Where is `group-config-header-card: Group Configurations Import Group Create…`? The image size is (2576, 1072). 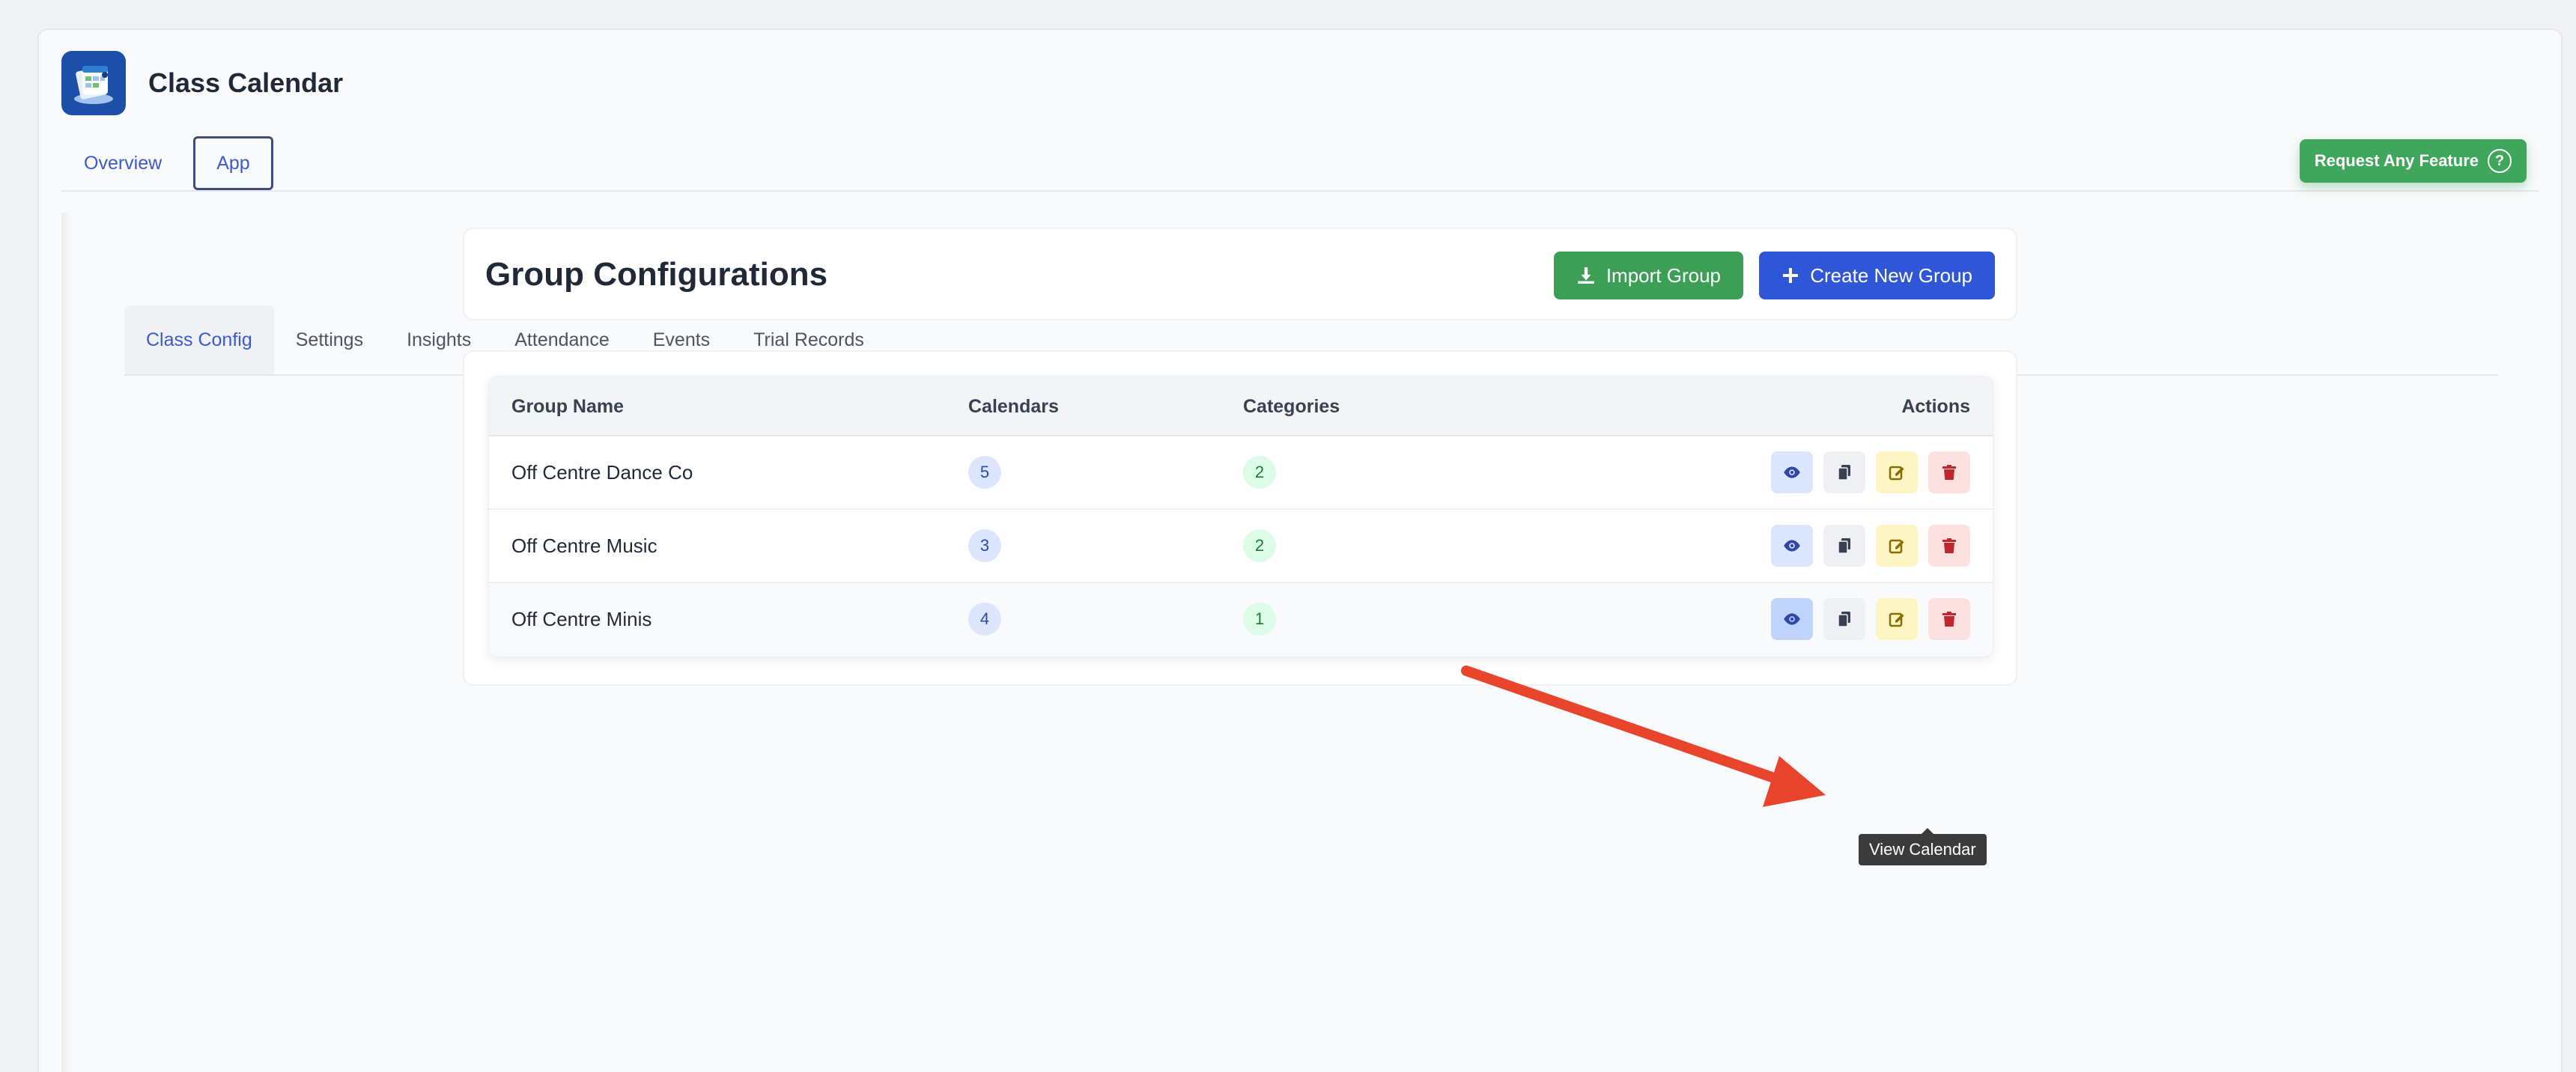
group-config-header-card: Group Configurations Import Group Create… is located at coordinates (1240, 274).